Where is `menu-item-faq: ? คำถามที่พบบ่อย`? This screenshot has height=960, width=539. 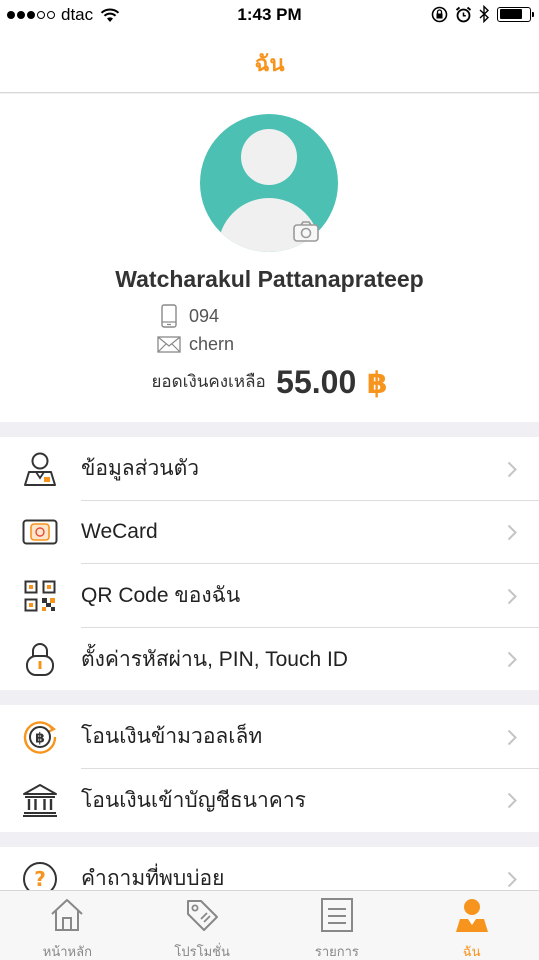
menu-item-faq: ? คำถามที่พบบ่อย is located at coordinates (269, 869).